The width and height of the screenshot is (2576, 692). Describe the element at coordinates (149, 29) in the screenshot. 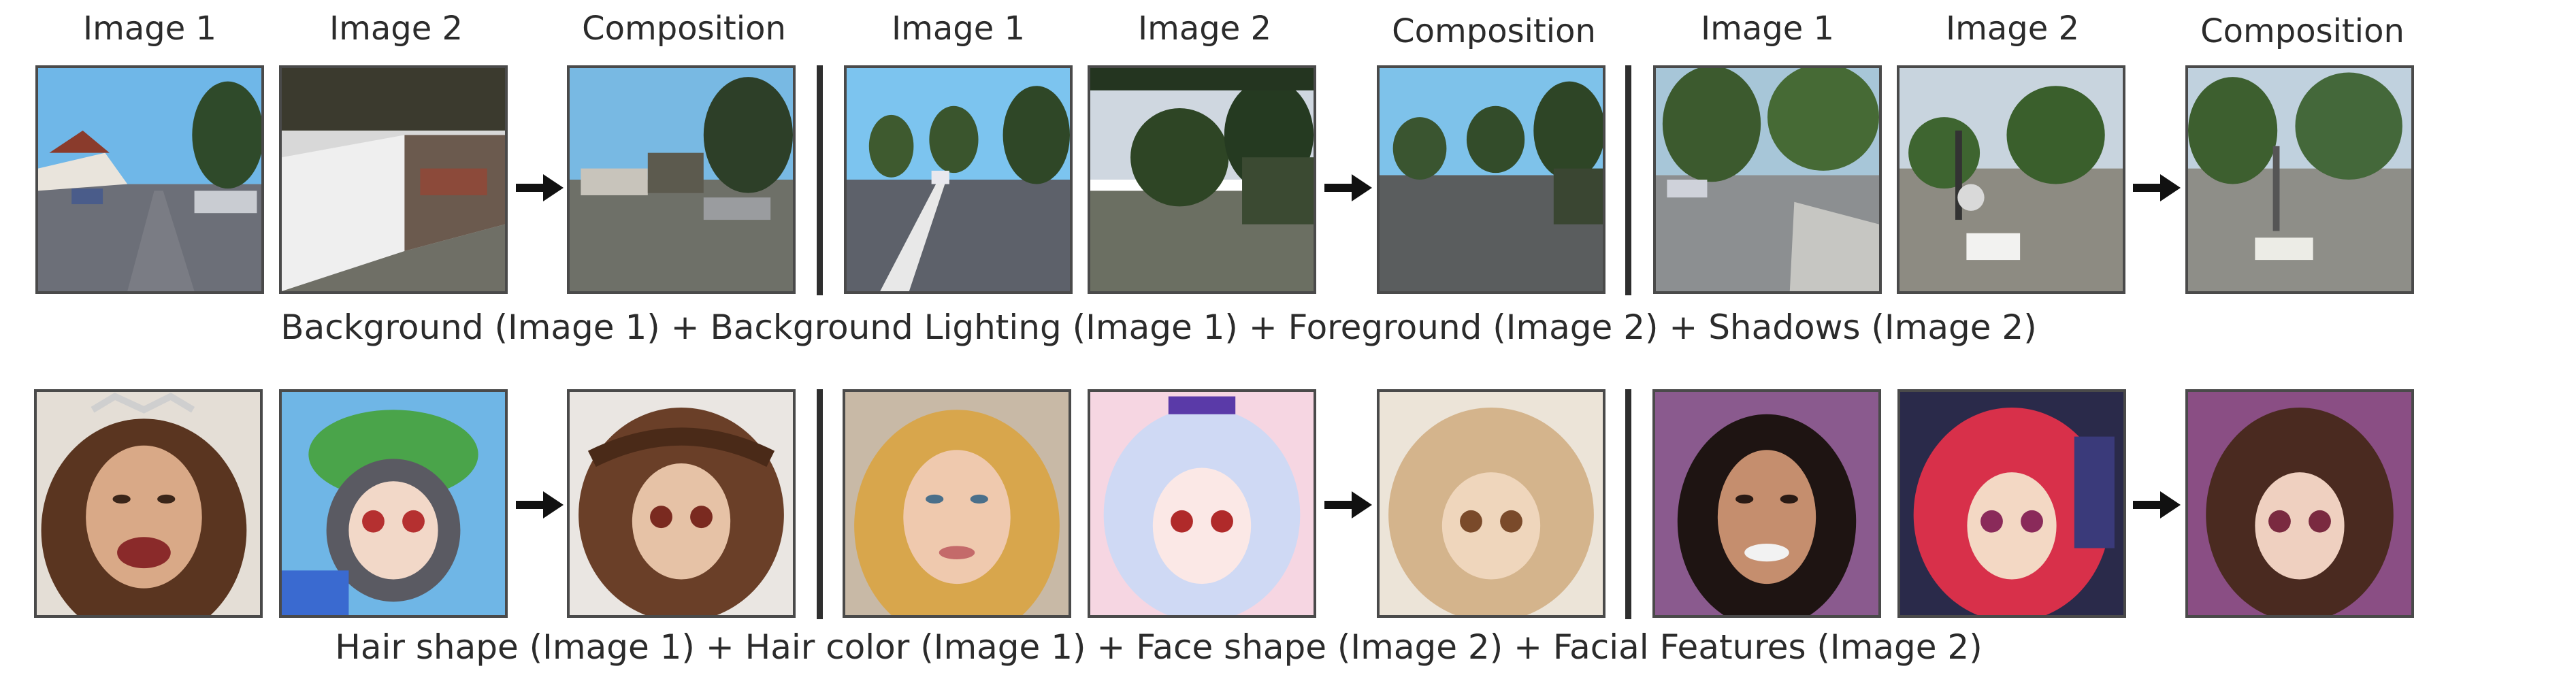

I see `header-g1-image1: Image 1` at that location.